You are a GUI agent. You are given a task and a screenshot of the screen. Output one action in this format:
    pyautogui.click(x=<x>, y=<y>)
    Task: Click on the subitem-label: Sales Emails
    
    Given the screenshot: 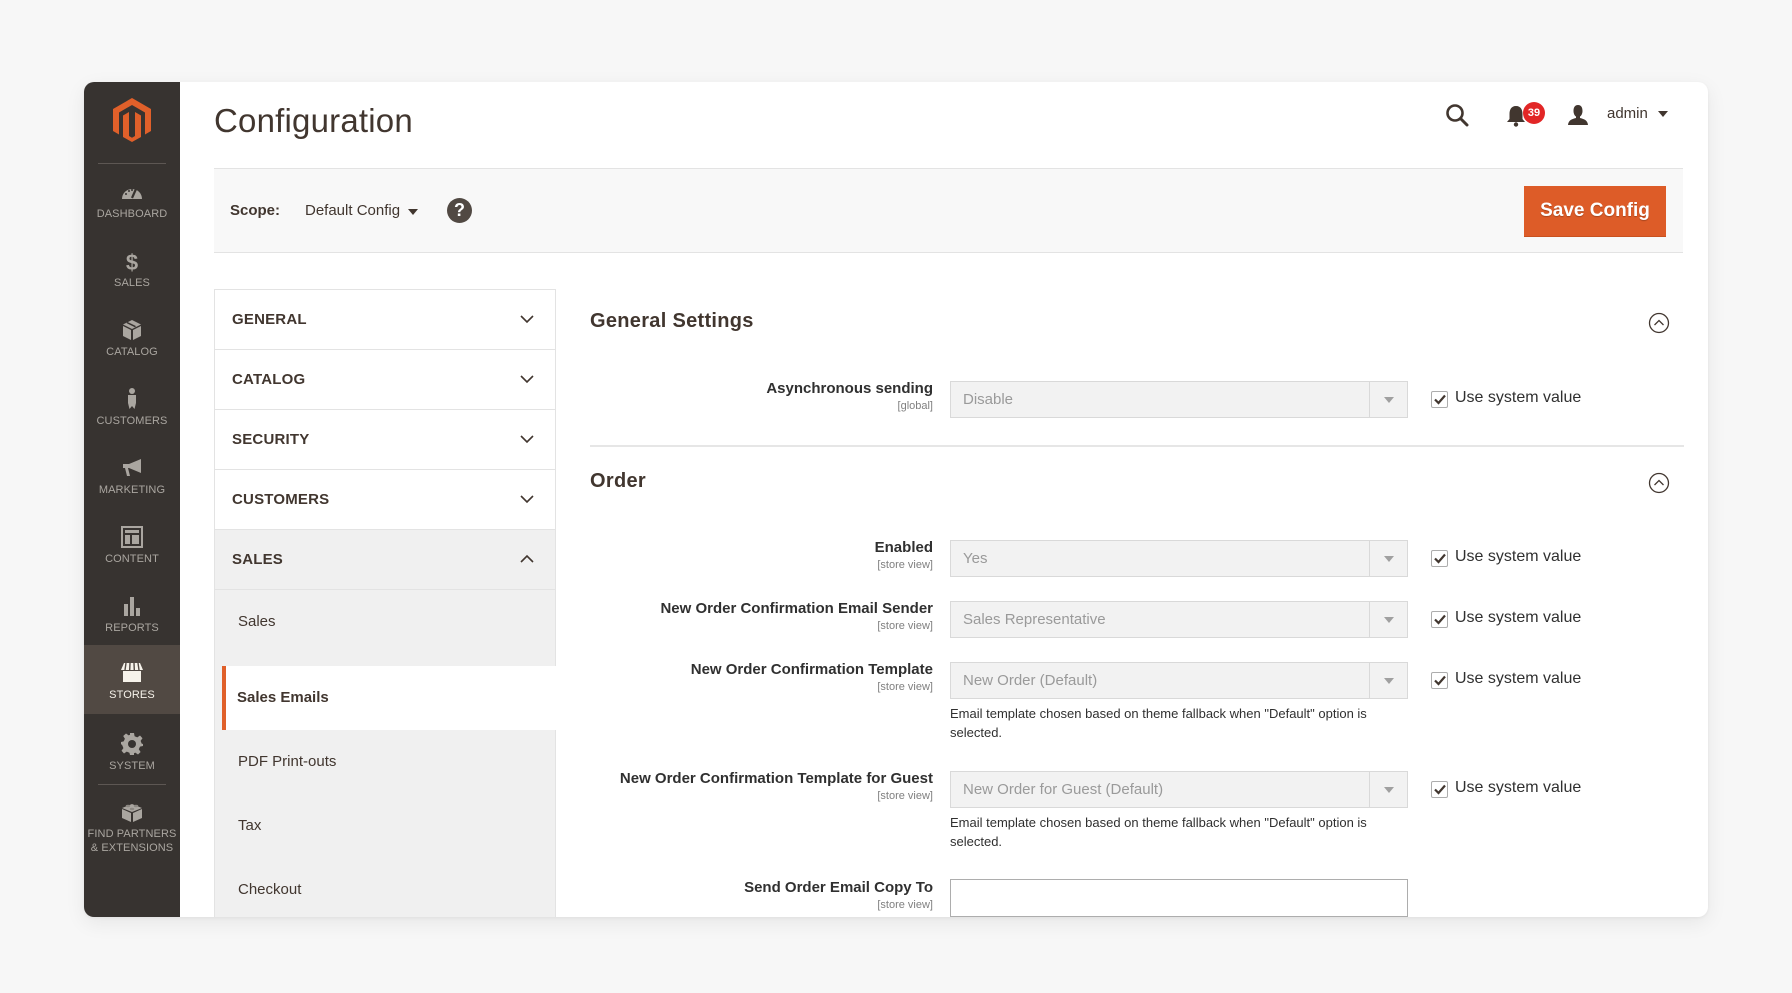 What is the action you would take?
    pyautogui.click(x=283, y=697)
    